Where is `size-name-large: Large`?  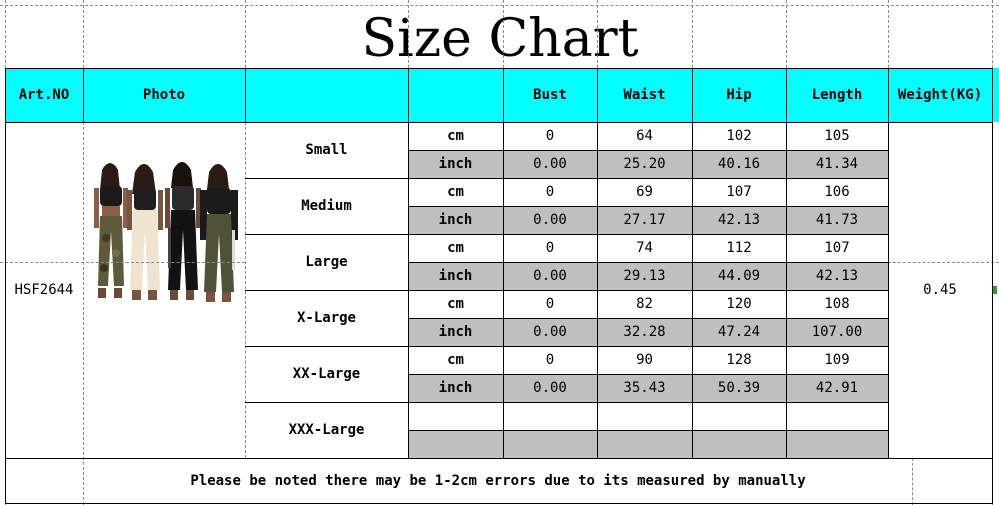 size-name-large: Large is located at coordinates (326, 262).